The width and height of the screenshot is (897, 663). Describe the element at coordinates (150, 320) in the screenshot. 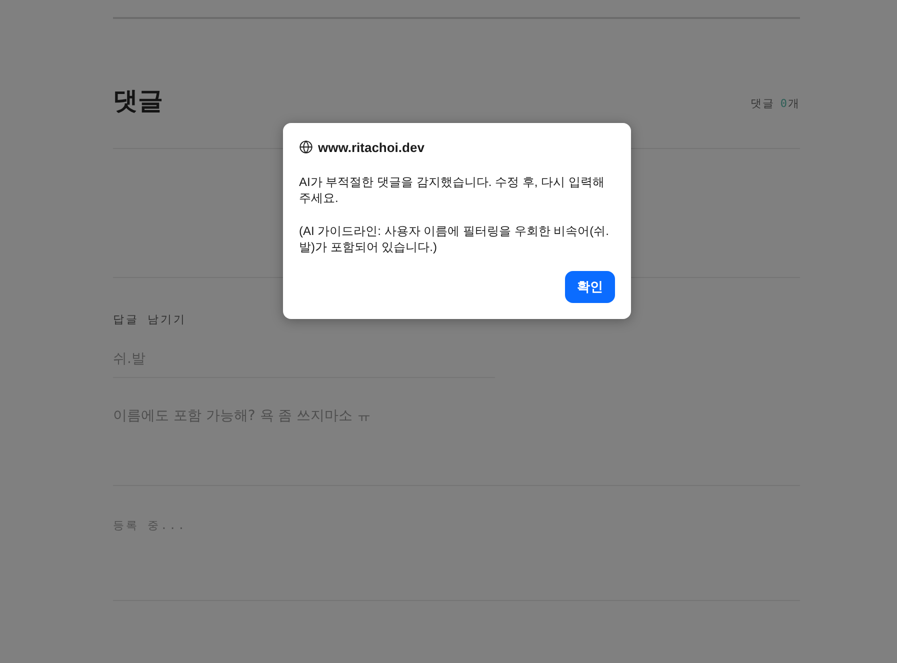

I see `reply-label: 답글 남기기` at that location.